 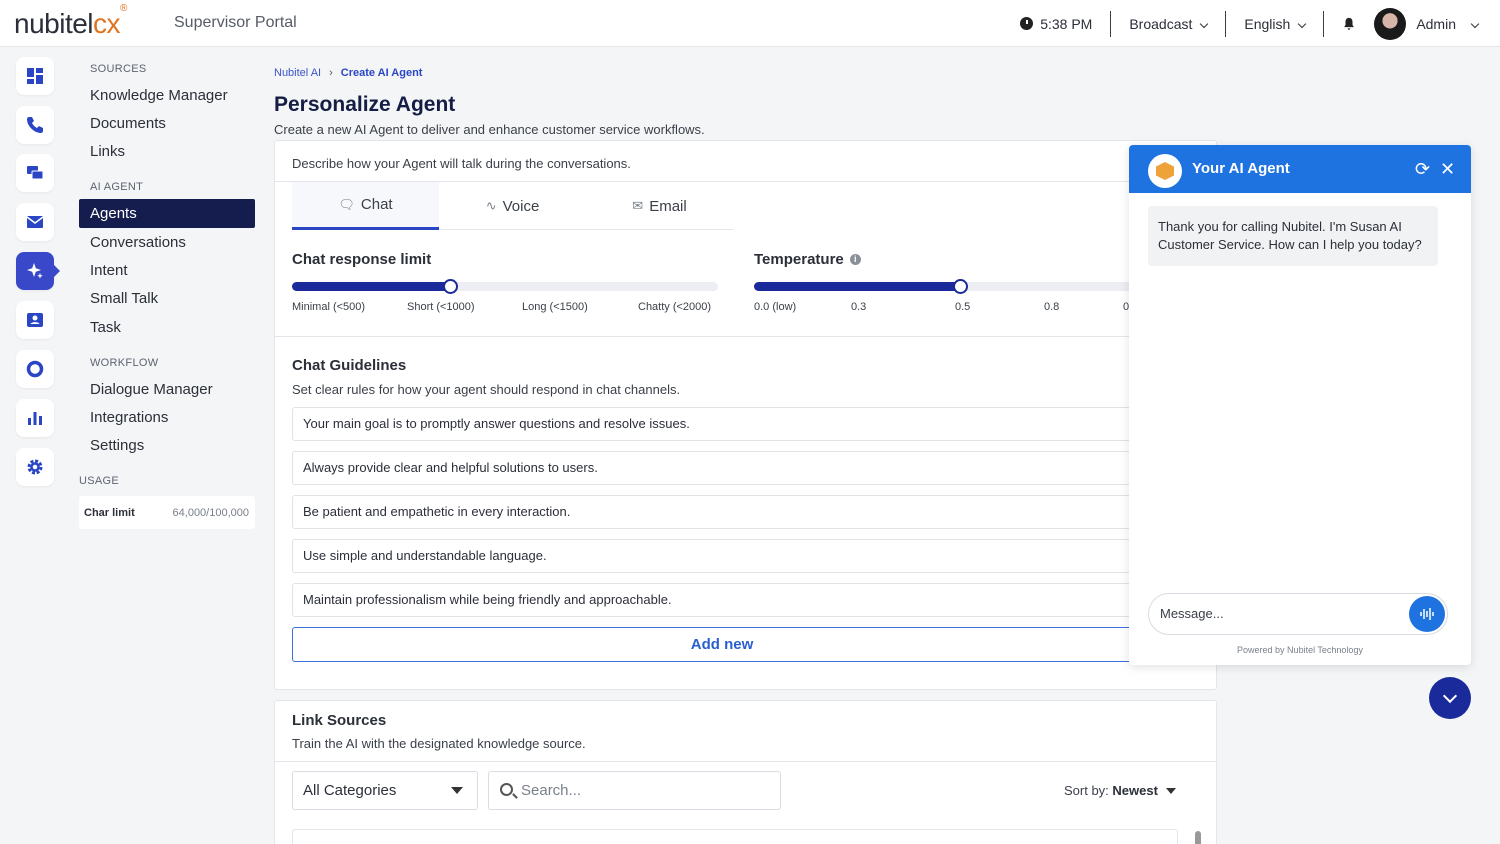 I want to click on usage-char-limit: Char limit 64,000/100,000, so click(x=167, y=512).